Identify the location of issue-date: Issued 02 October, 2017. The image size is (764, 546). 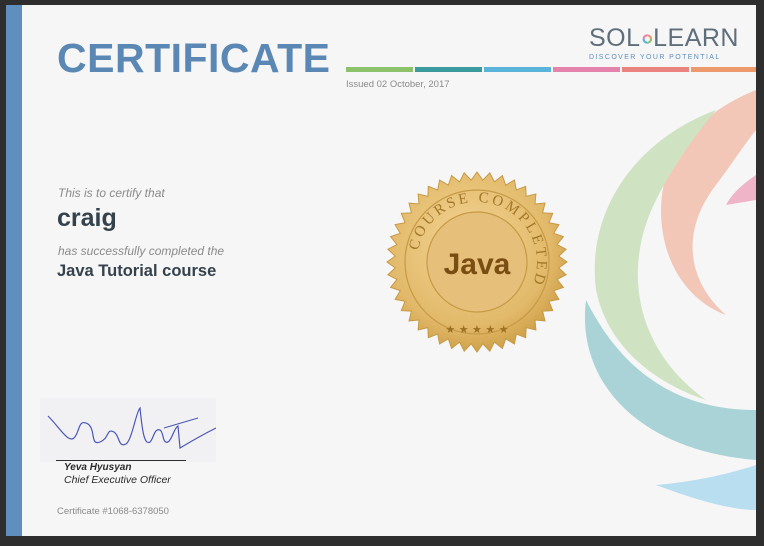
(398, 84).